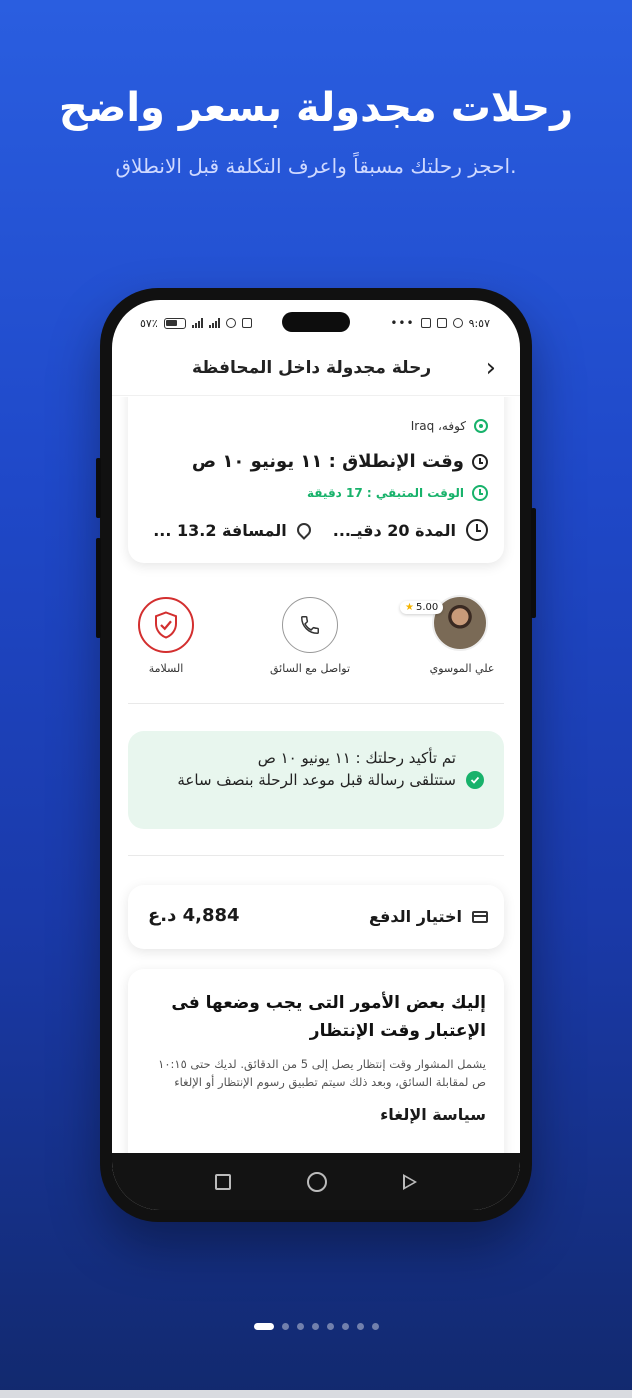 This screenshot has width=632, height=1398. I want to click on credit-card-icon, so click(480, 916).